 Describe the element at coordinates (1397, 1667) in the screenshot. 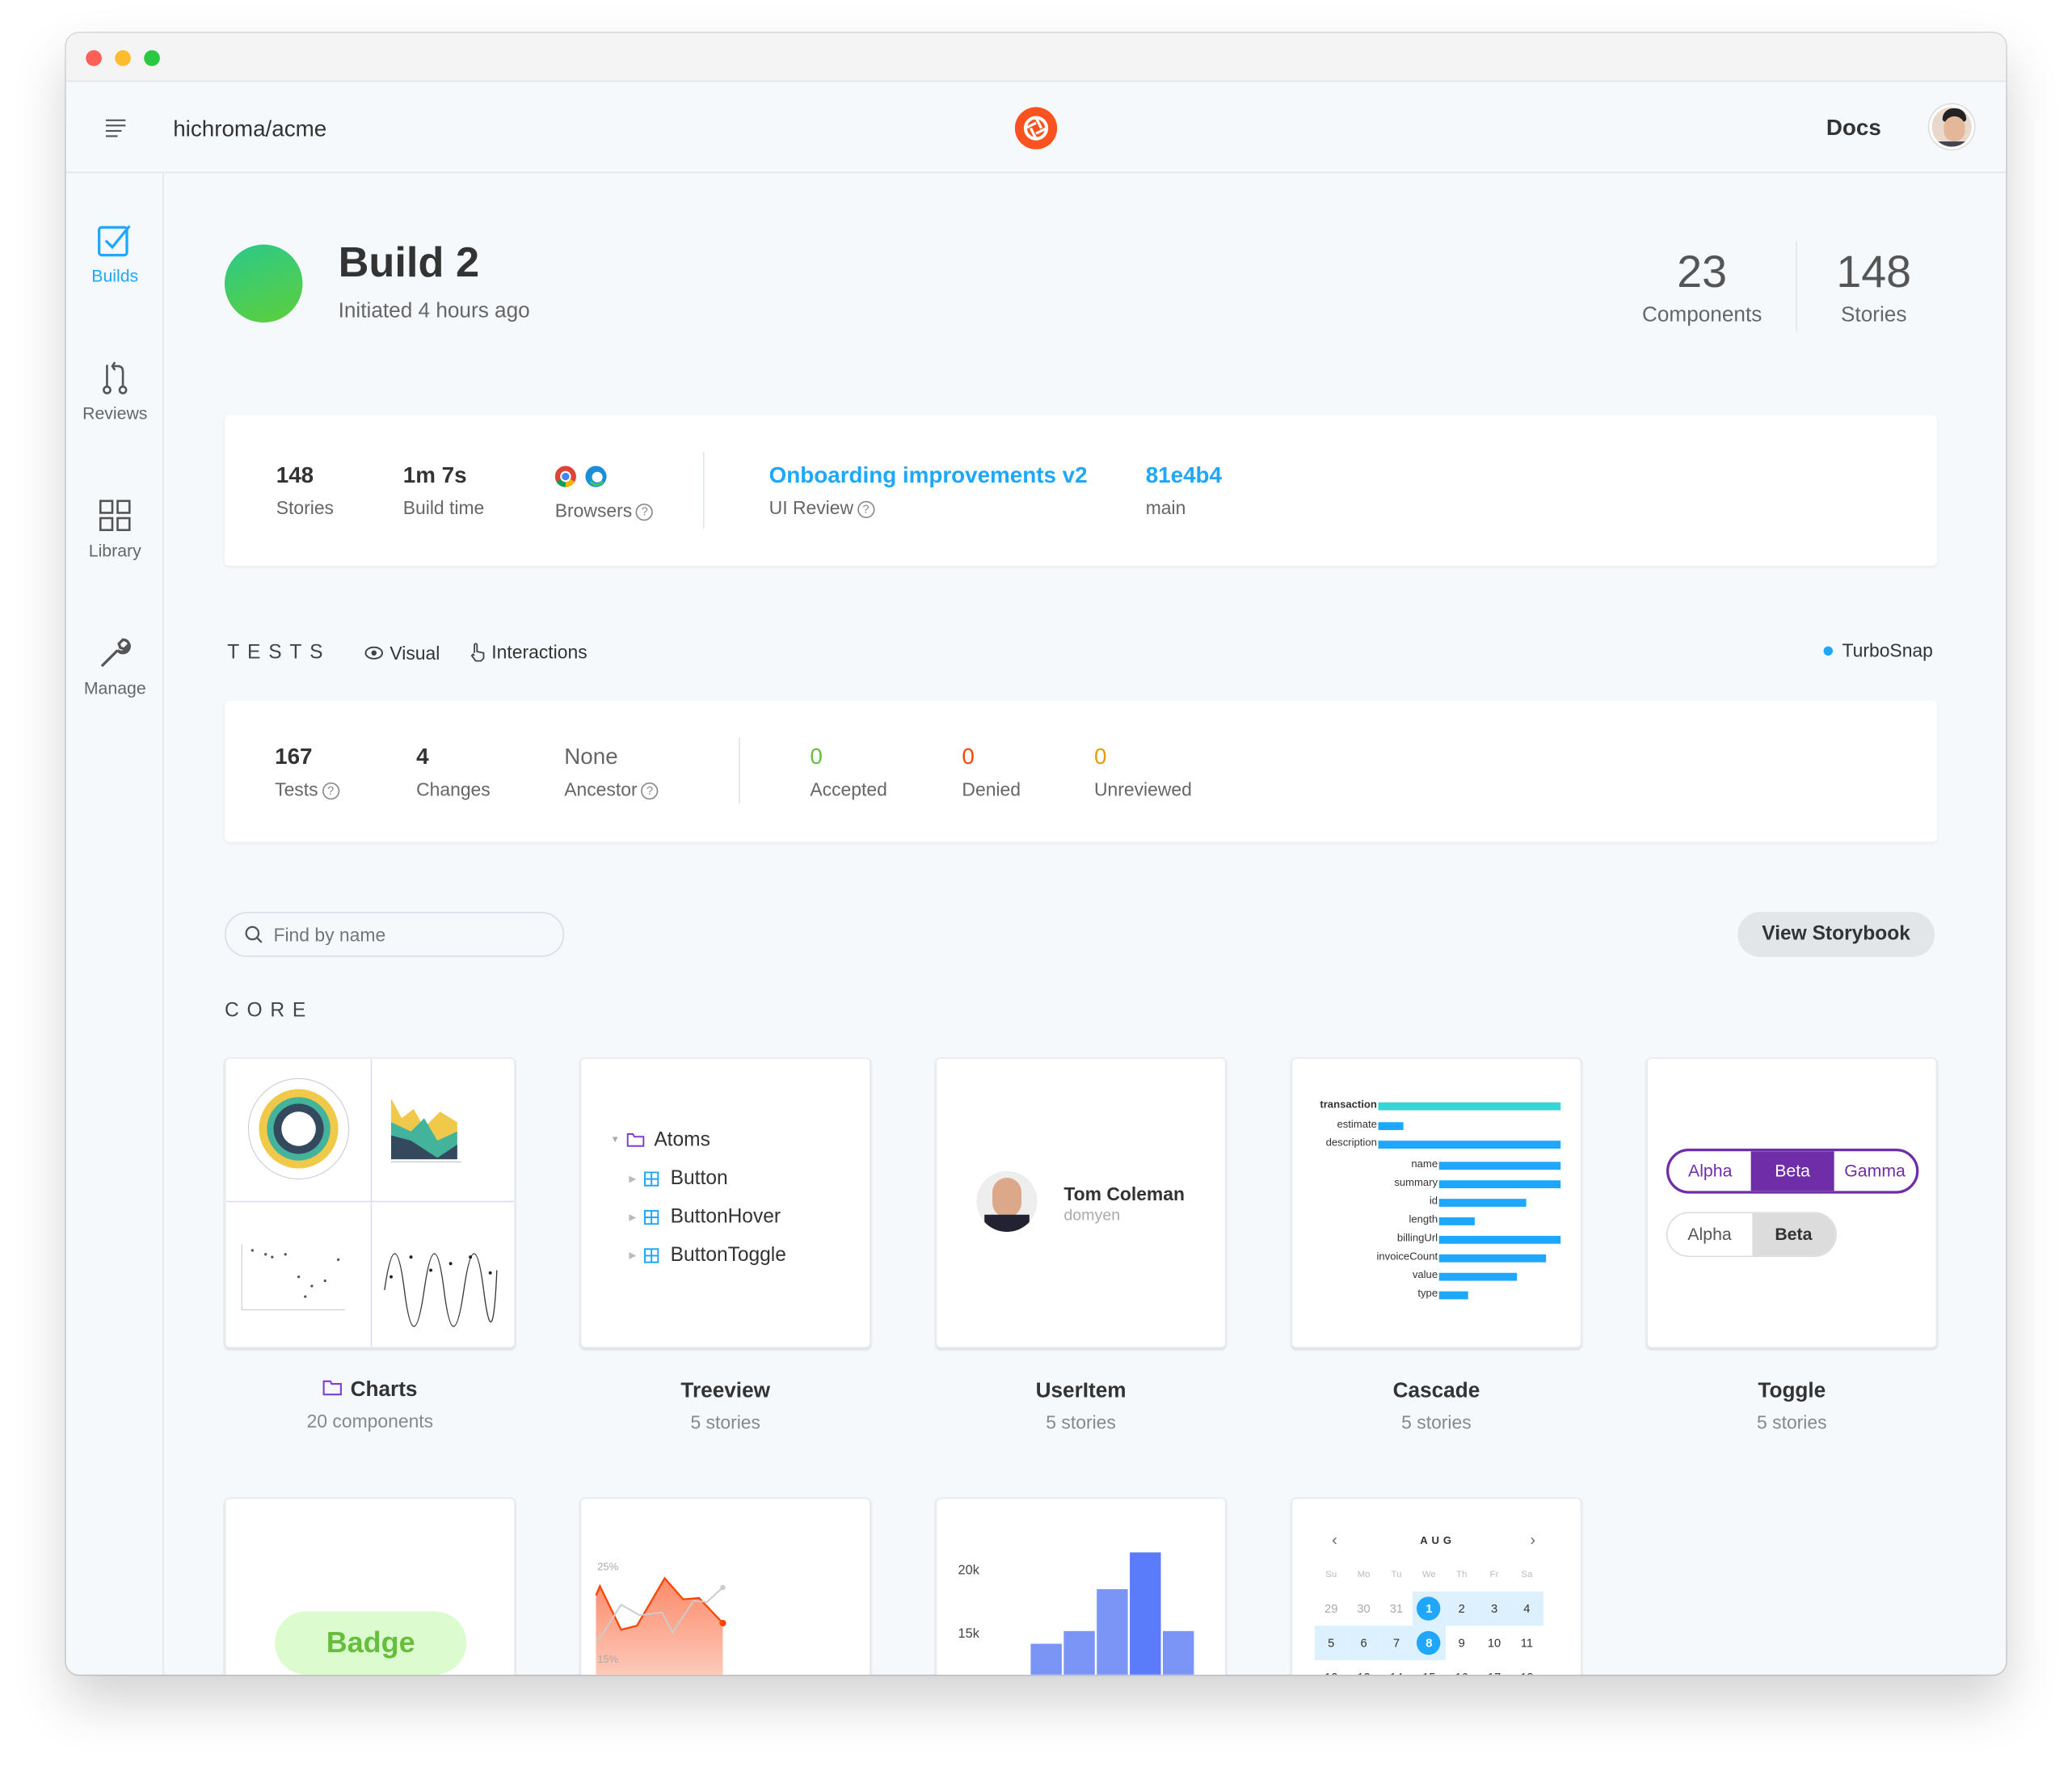

I see `calendar-day: 14` at that location.